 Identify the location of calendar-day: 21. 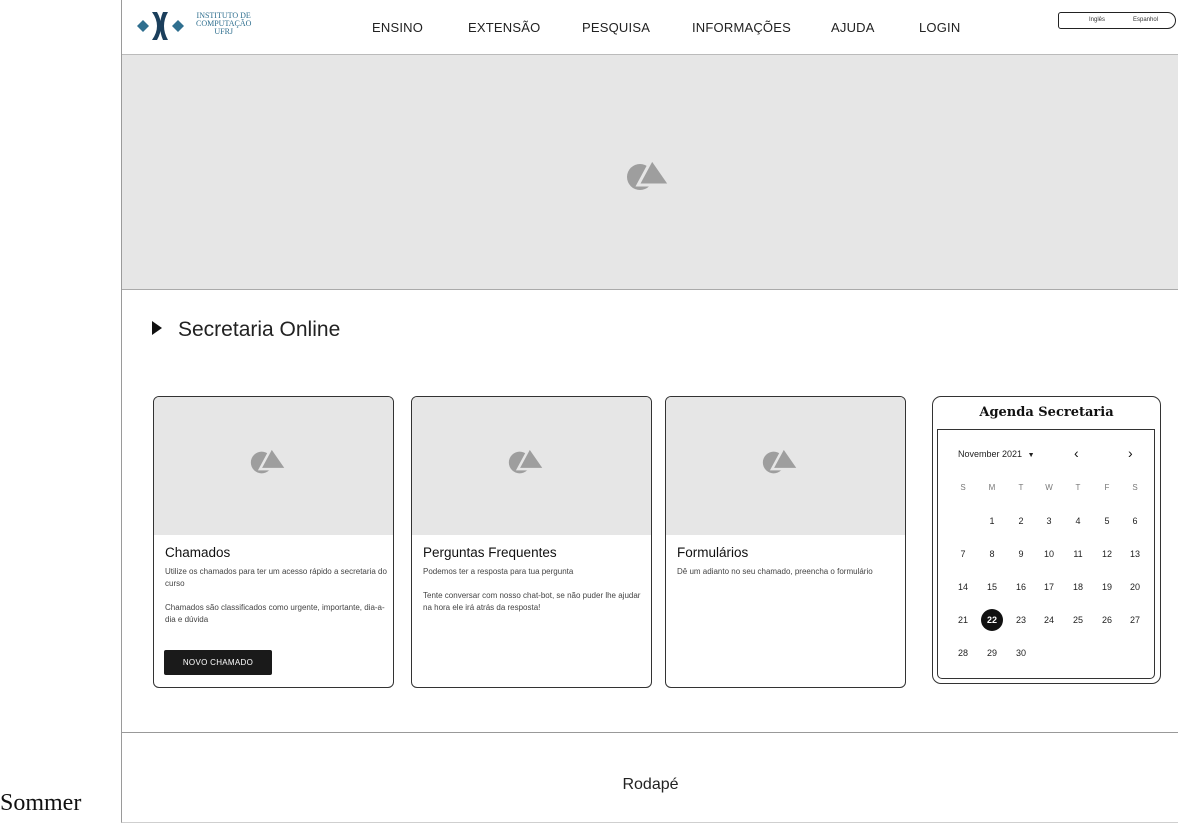
(963, 620).